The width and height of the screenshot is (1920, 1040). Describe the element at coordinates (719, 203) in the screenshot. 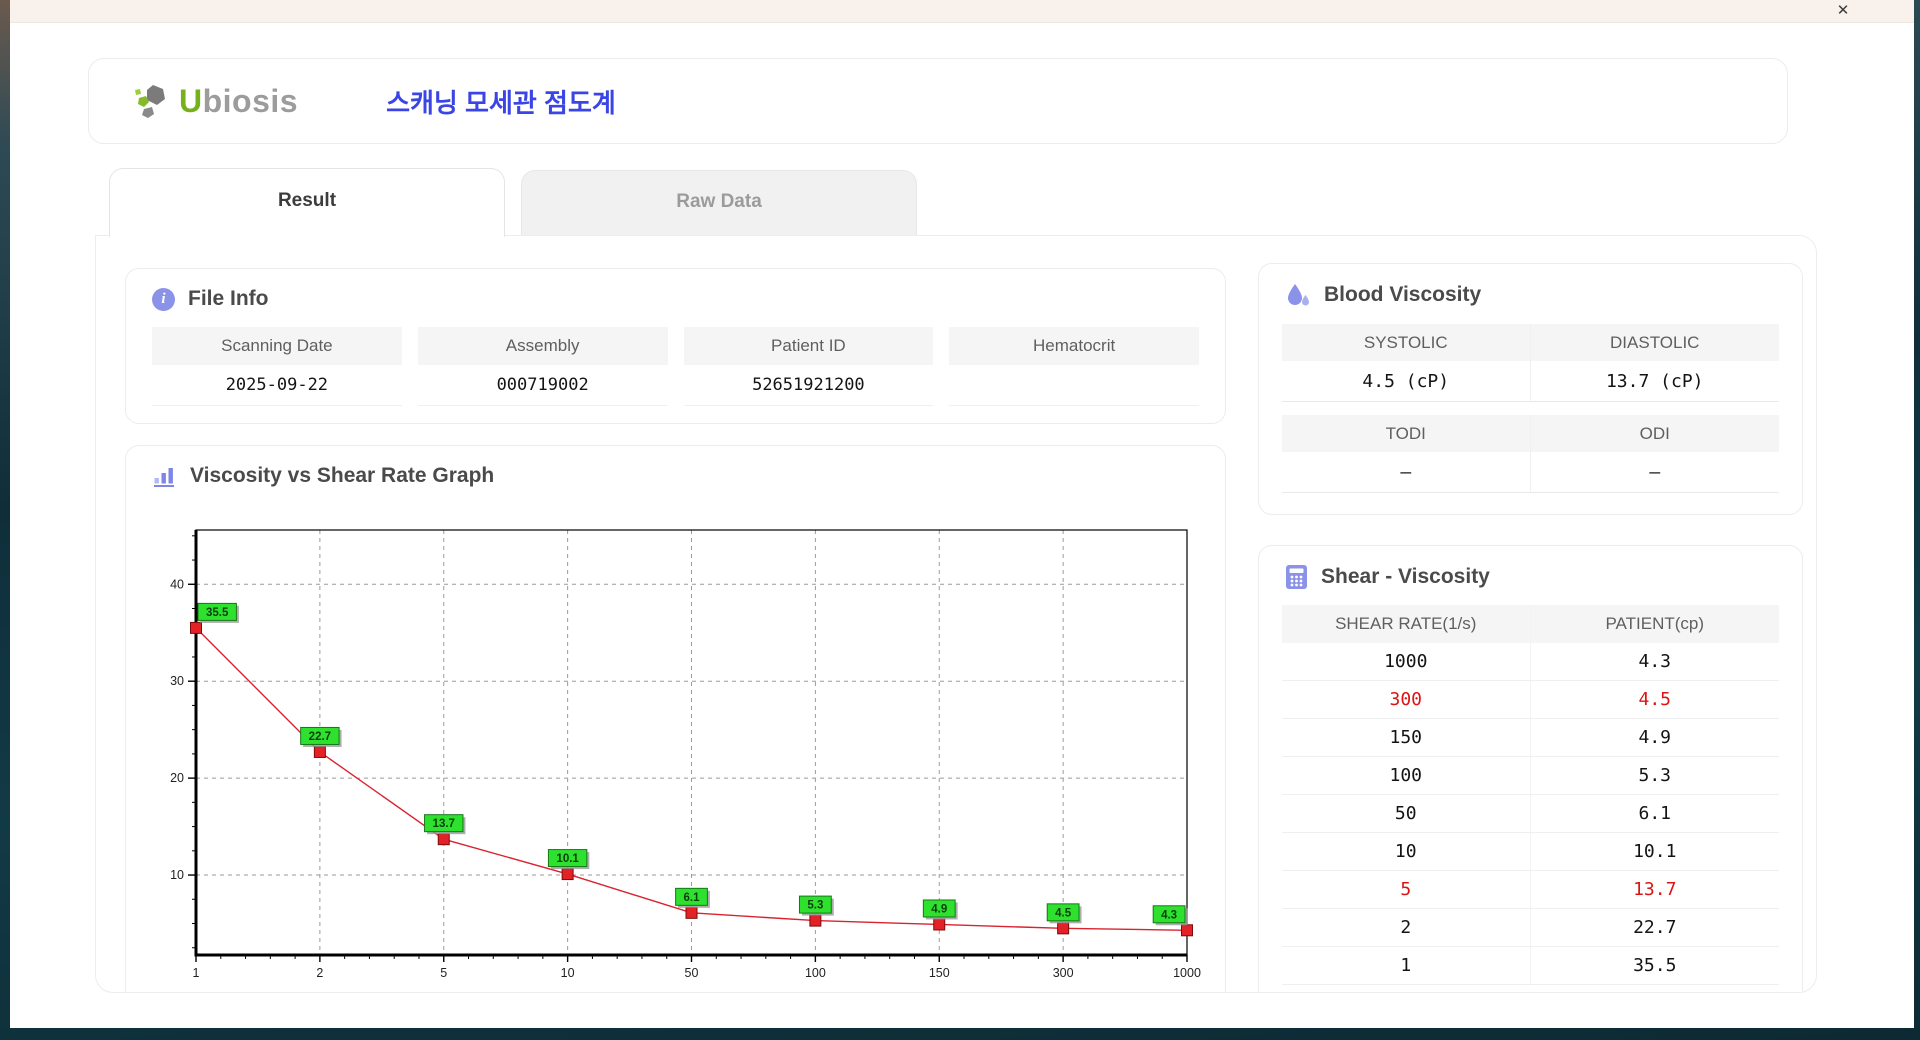

I see `tab-raw-data: Raw Data` at that location.